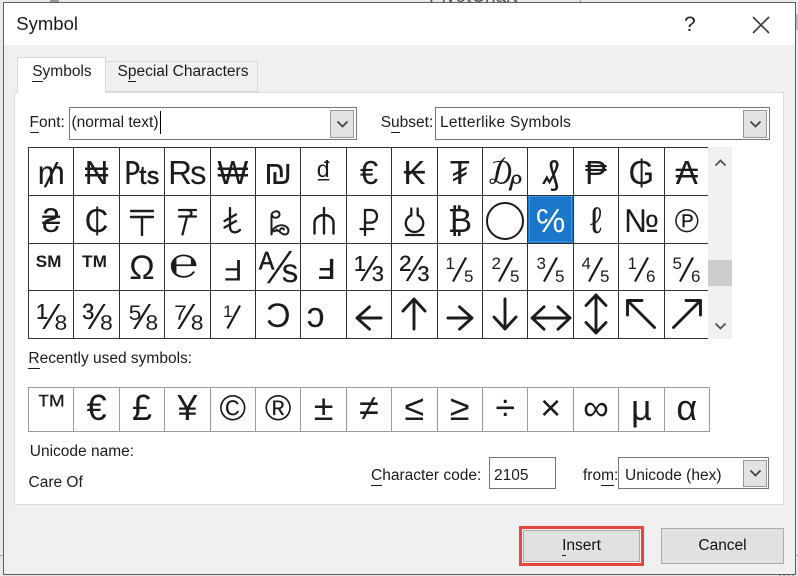 This screenshot has height=576, width=798. What do you see at coordinates (541, 265) in the screenshot?
I see `svg-text: 3` at bounding box center [541, 265].